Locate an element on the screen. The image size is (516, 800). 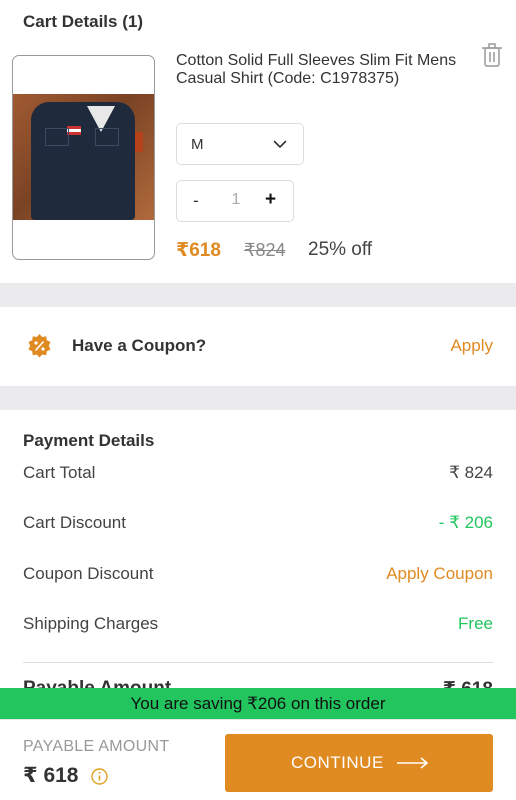
cart-total-value: ₹ 824 is located at coordinates (471, 472).